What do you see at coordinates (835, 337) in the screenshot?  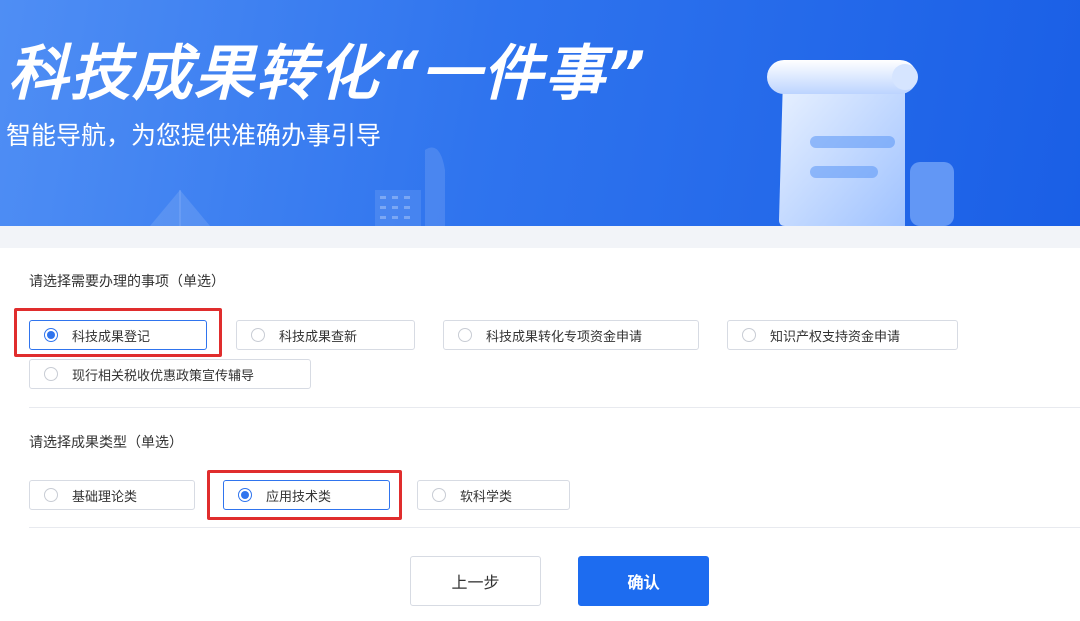 I see `radio-option-label: 知识产权支持资金申请` at bounding box center [835, 337].